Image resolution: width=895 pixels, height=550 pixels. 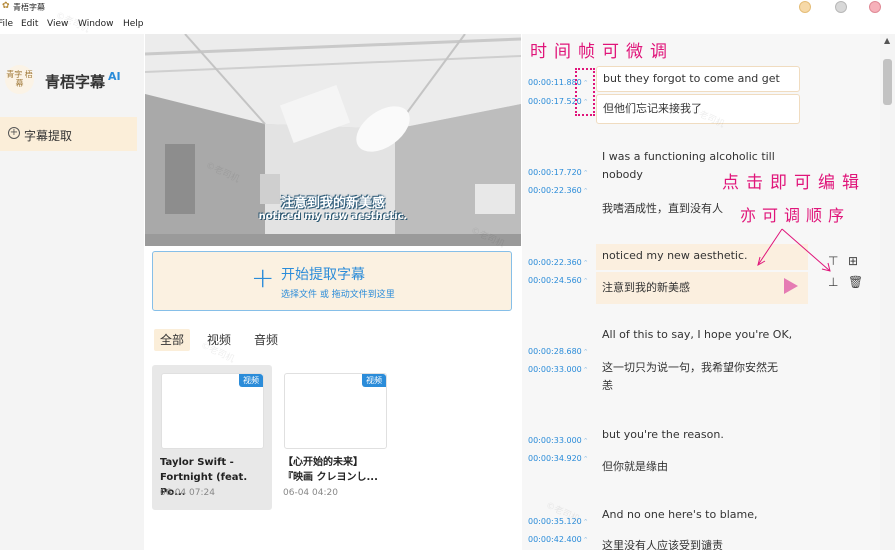 What do you see at coordinates (607, 385) in the screenshot?
I see `subtitle-line: 恙` at bounding box center [607, 385].